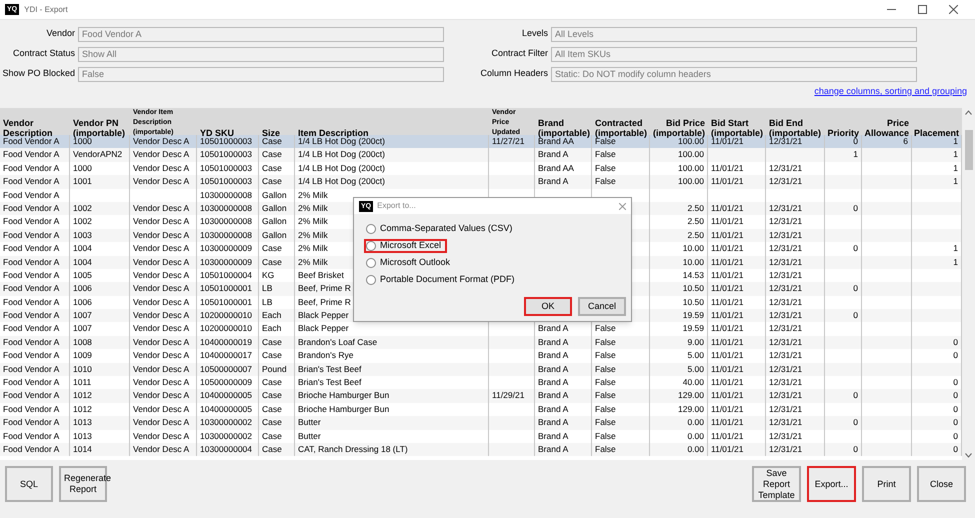  Describe the element at coordinates (326, 355) in the screenshot. I see `table-cell: Brandon's Rye` at that location.